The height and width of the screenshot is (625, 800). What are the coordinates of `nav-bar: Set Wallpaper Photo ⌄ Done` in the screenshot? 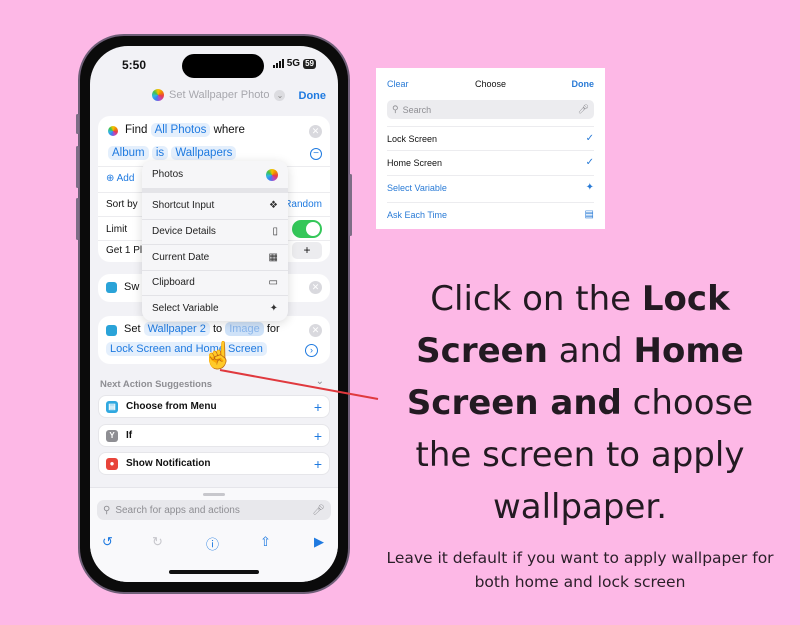 It's located at (214, 97).